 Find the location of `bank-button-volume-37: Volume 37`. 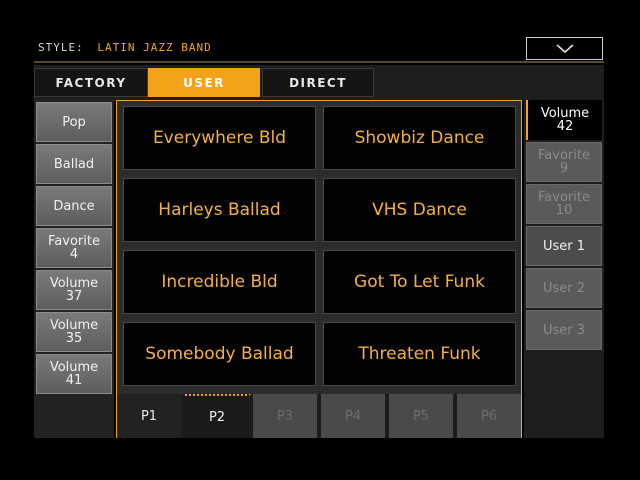

bank-button-volume-37: Volume 37 is located at coordinates (74, 290).